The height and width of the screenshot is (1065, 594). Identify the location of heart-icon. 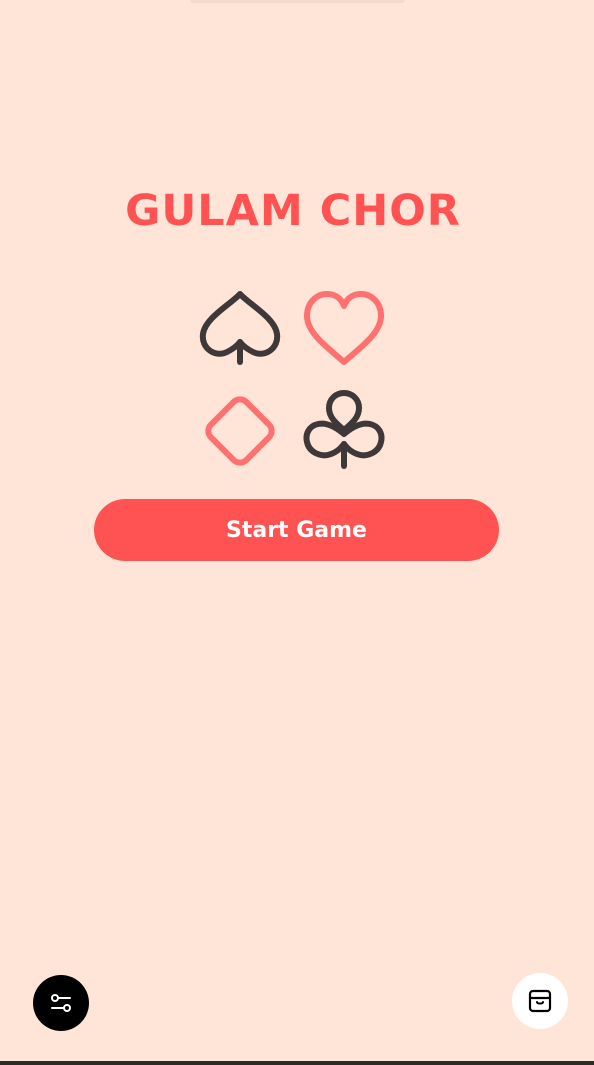
(344, 331).